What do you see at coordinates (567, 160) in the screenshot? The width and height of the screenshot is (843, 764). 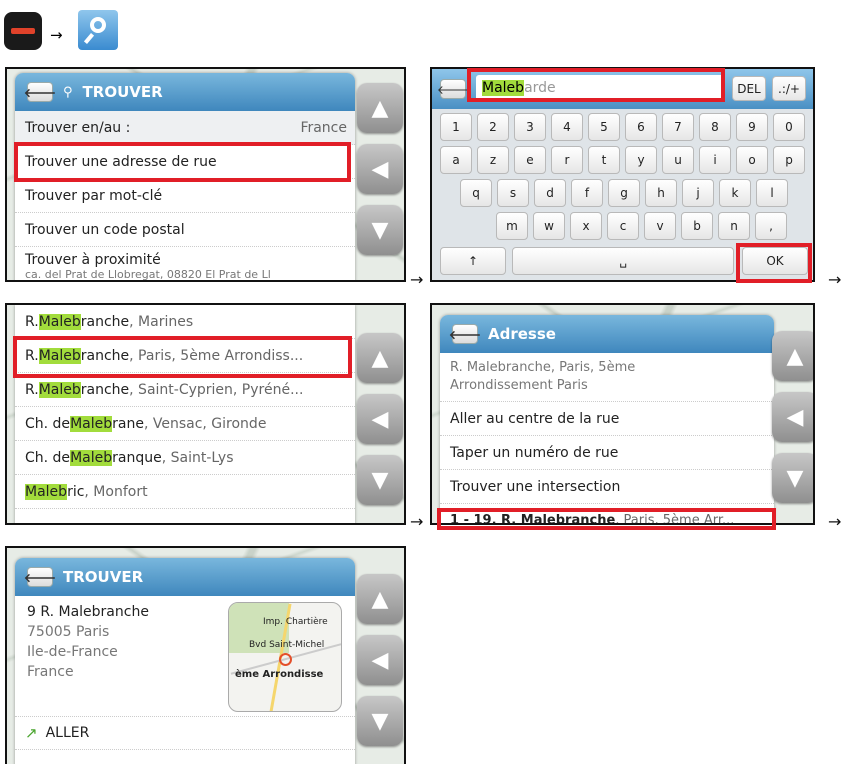 I see `key-r: r` at bounding box center [567, 160].